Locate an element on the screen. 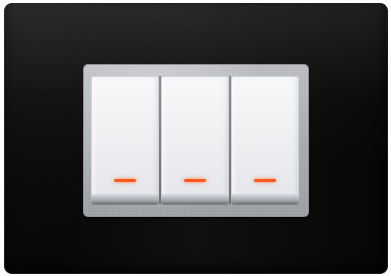 Image resolution: width=391 pixels, height=276 pixels. rocker-key-middle is located at coordinates (195, 140).